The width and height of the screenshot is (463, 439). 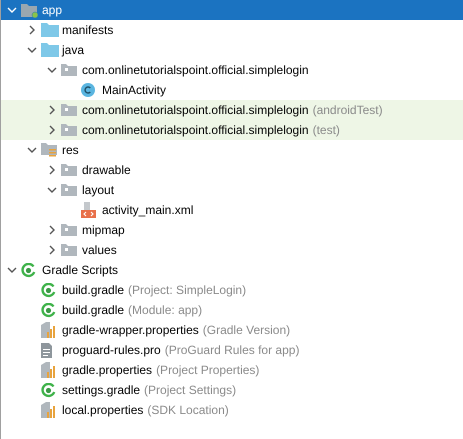 I want to click on tree-item-hint: (SDK Location), so click(x=188, y=410).